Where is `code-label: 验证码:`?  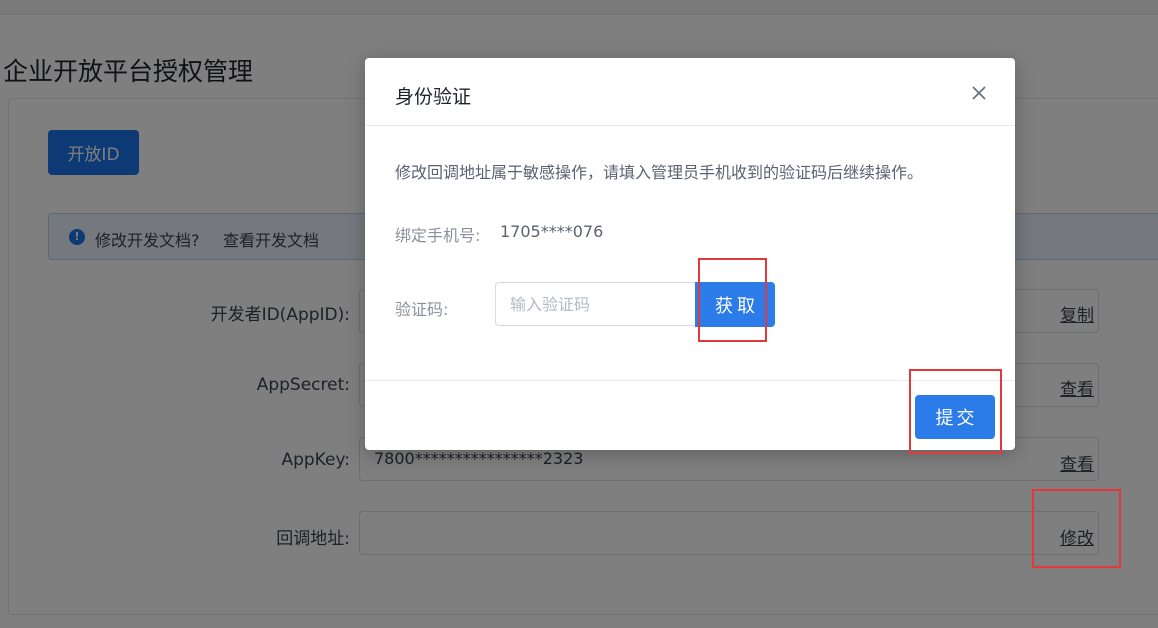 code-label: 验证码: is located at coordinates (422, 309).